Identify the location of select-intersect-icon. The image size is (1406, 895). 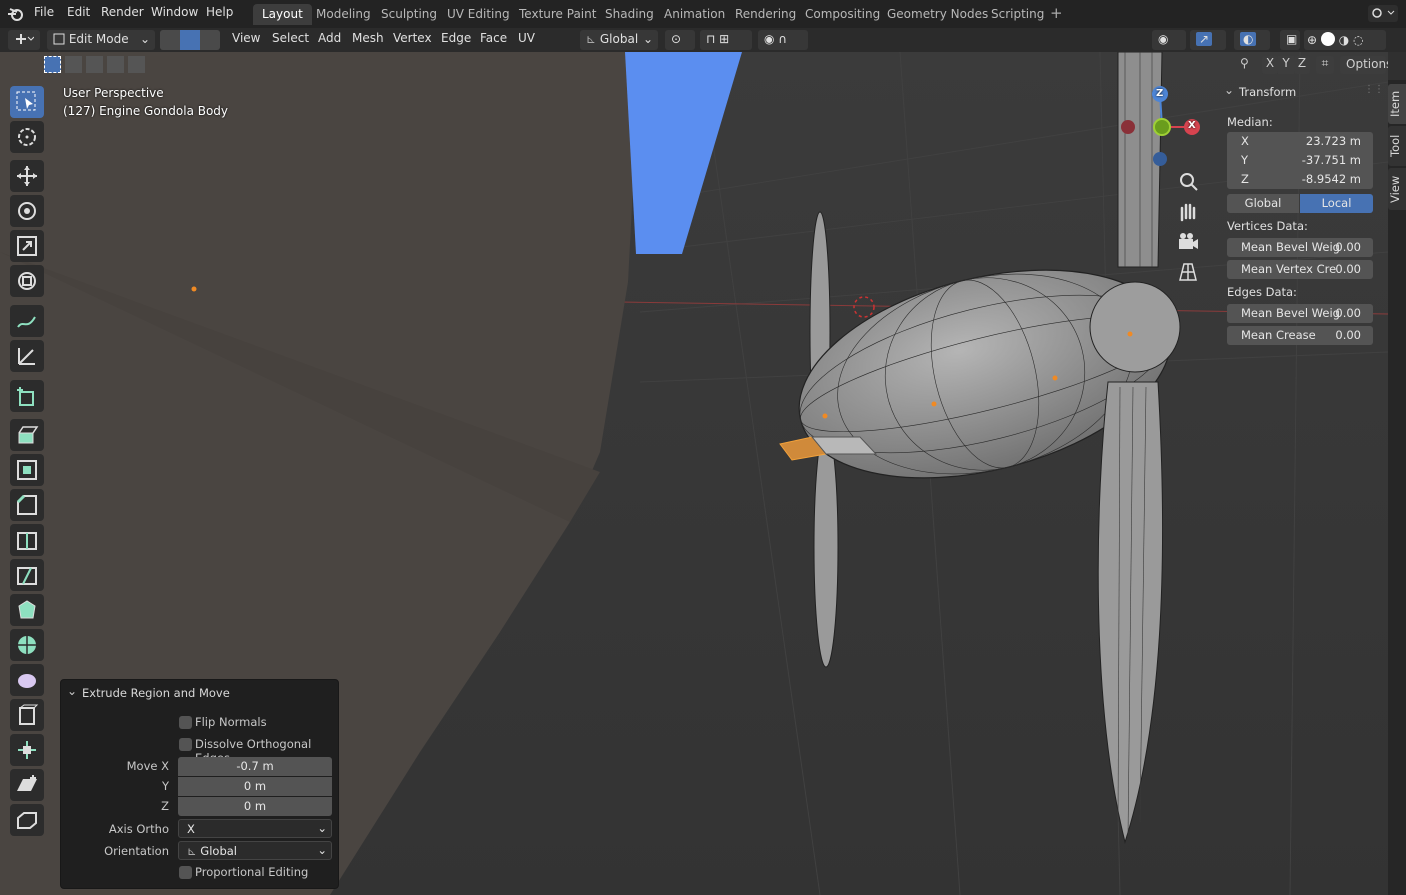
(136, 64).